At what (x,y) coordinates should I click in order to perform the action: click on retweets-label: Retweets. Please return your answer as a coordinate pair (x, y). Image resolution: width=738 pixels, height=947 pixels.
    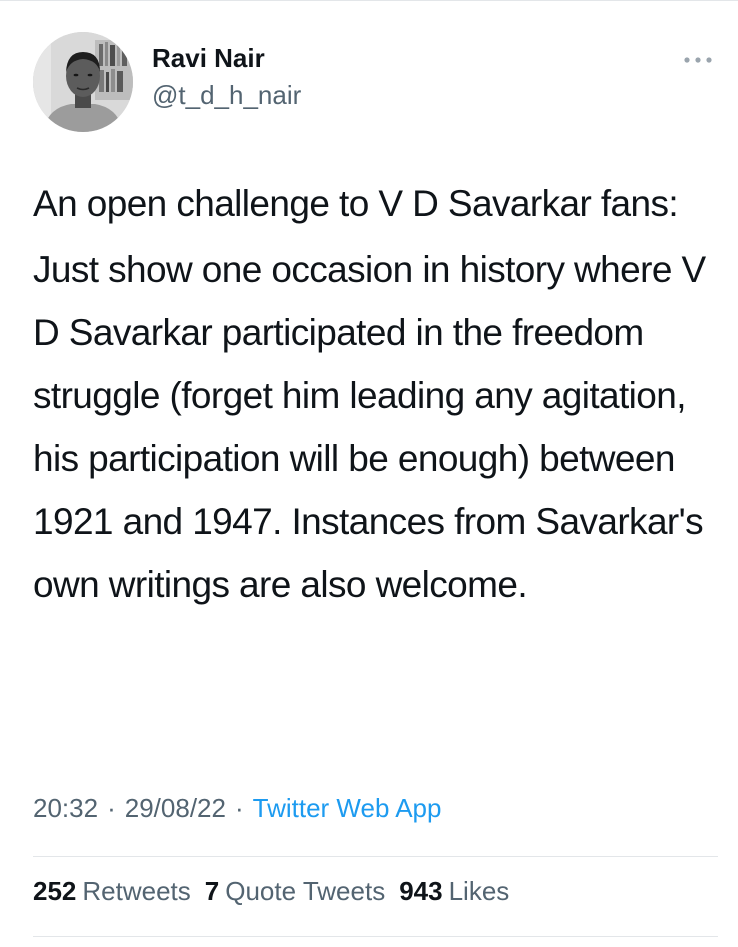
    Looking at the image, I should click on (136, 891).